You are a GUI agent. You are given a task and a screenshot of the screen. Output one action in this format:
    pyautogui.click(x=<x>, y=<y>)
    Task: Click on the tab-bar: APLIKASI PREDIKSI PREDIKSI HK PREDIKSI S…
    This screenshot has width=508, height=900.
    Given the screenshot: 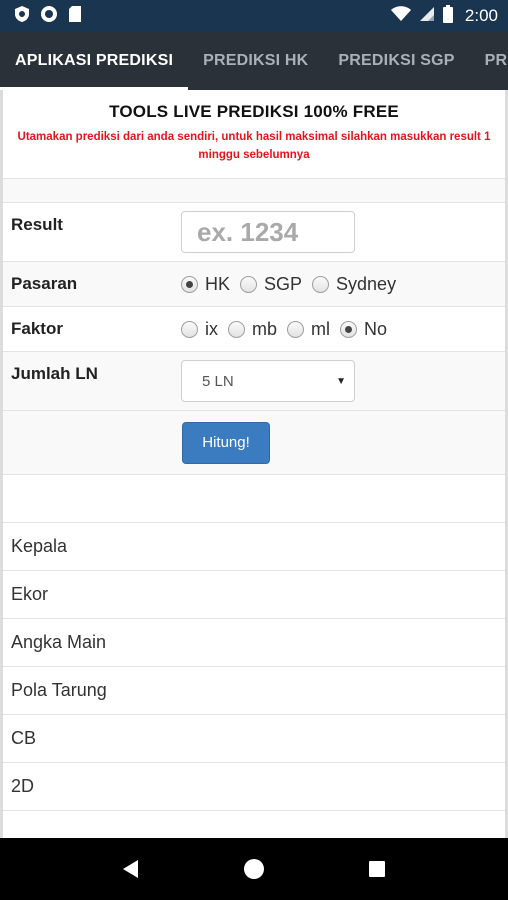 What is the action you would take?
    pyautogui.click(x=254, y=61)
    